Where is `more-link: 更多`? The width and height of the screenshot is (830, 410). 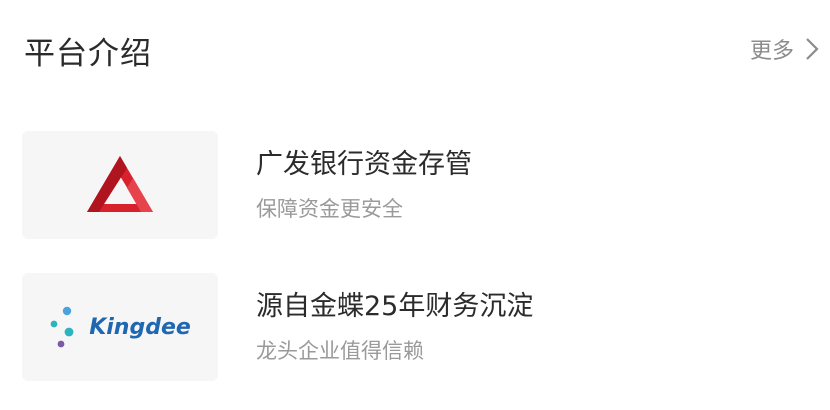
more-link: 更多 is located at coordinates (785, 49).